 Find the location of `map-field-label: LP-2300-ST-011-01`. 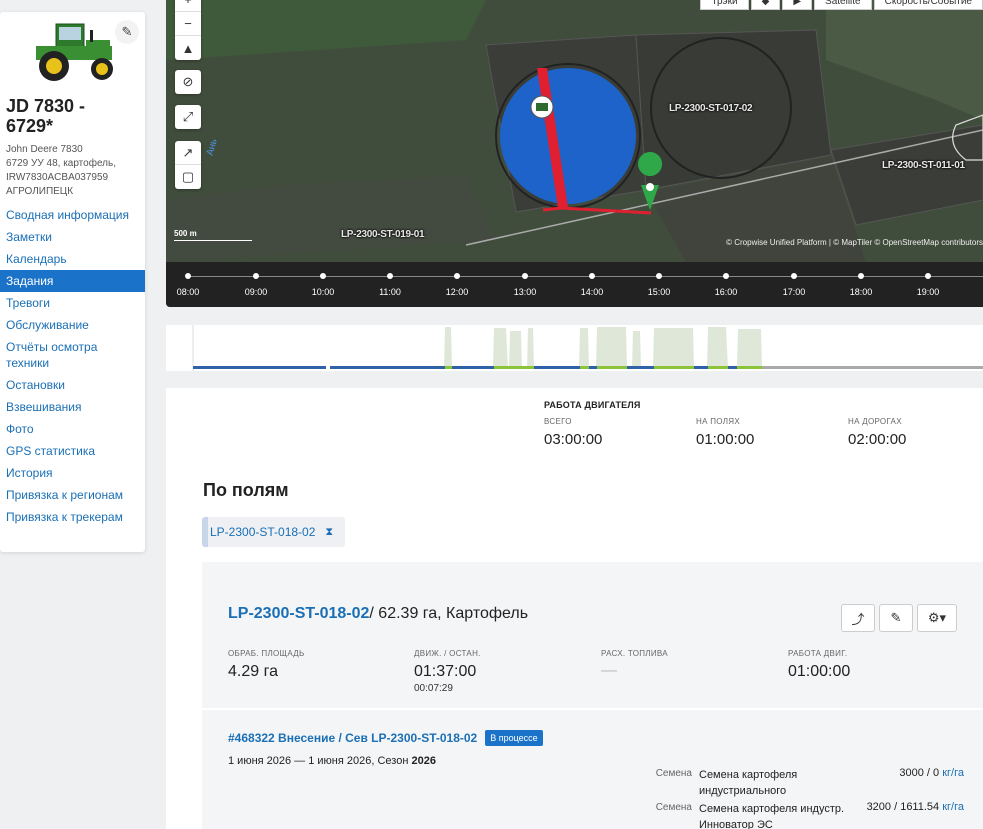

map-field-label: LP-2300-ST-011-01 is located at coordinates (923, 165).